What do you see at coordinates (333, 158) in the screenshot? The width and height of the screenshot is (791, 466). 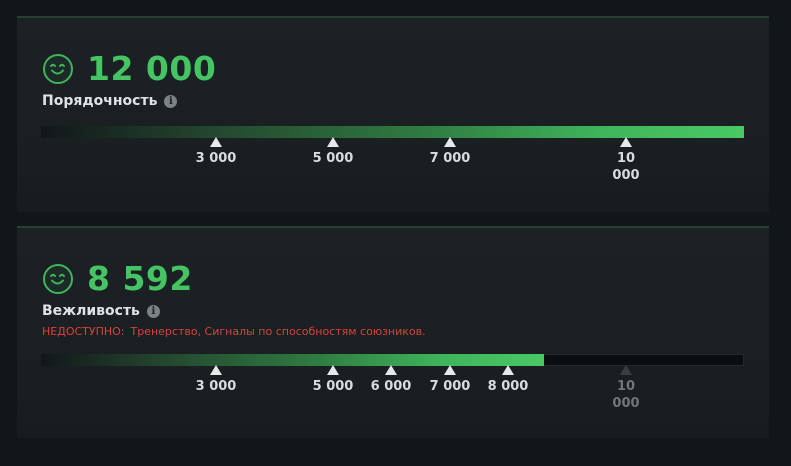 I see `threshold-label: 5 000` at bounding box center [333, 158].